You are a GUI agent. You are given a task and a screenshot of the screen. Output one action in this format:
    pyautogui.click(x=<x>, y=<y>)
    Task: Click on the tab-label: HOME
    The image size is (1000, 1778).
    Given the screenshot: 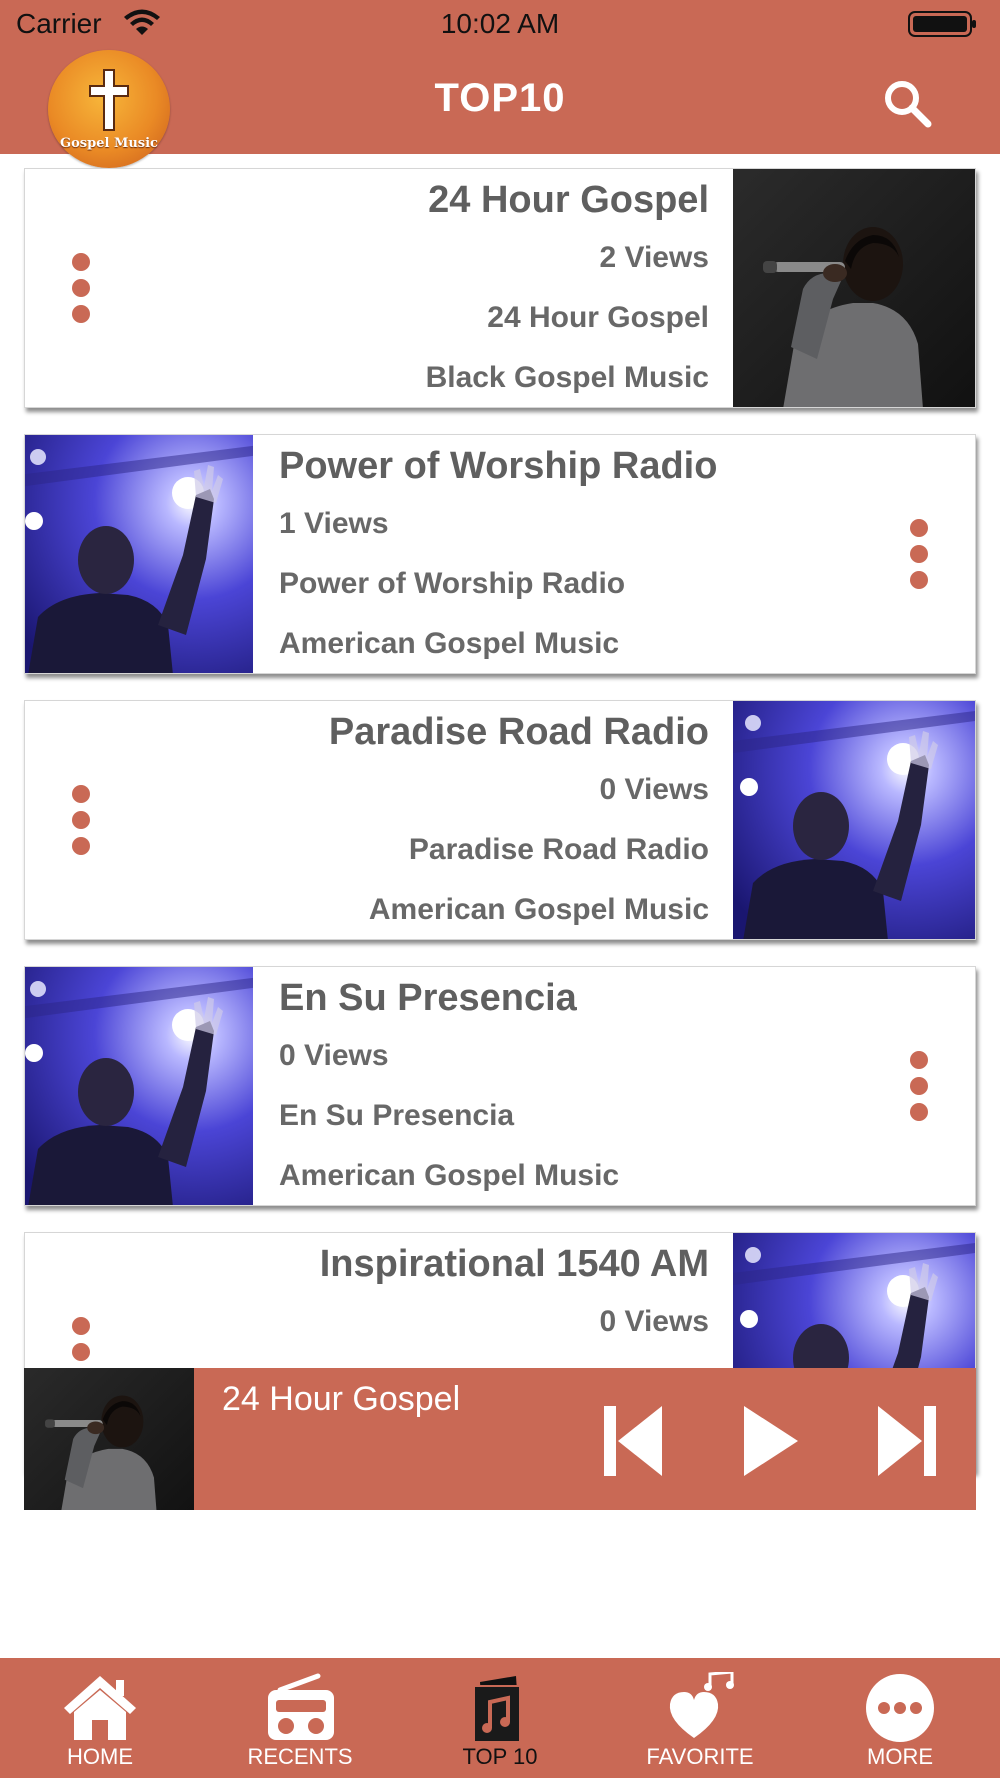 What is the action you would take?
    pyautogui.click(x=100, y=1756)
    